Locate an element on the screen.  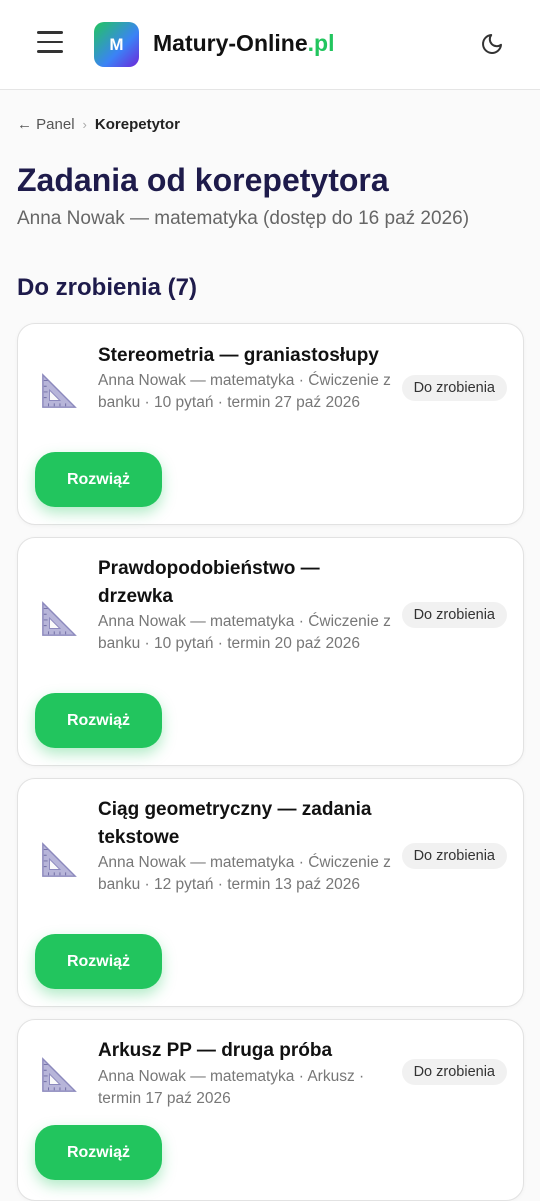
section-title: Do zrobienia (7) is located at coordinates (107, 287).